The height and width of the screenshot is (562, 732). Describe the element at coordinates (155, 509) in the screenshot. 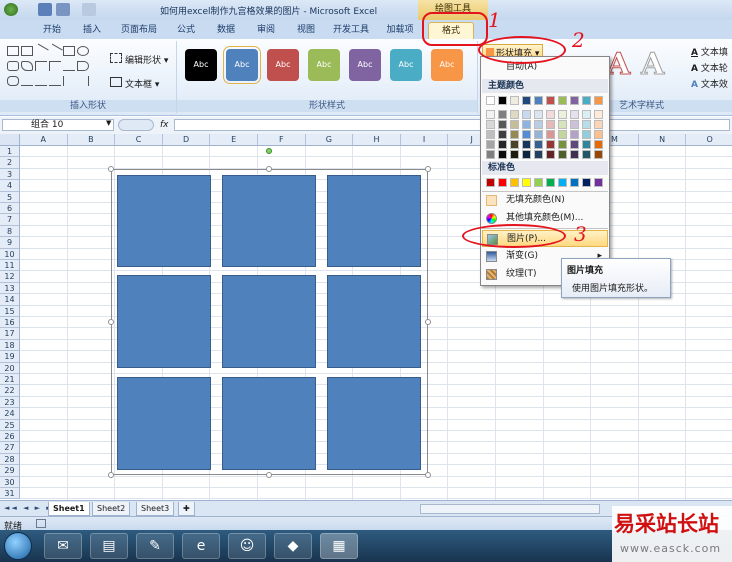

I see `sheet-tab-3: Sheet3` at that location.